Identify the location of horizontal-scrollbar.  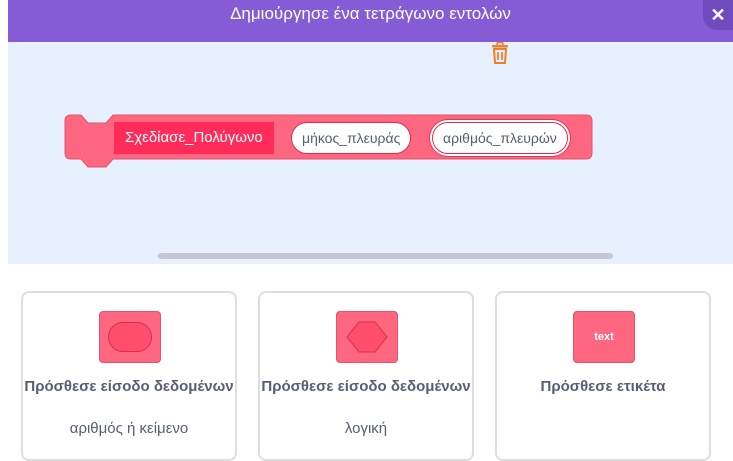
(385, 256).